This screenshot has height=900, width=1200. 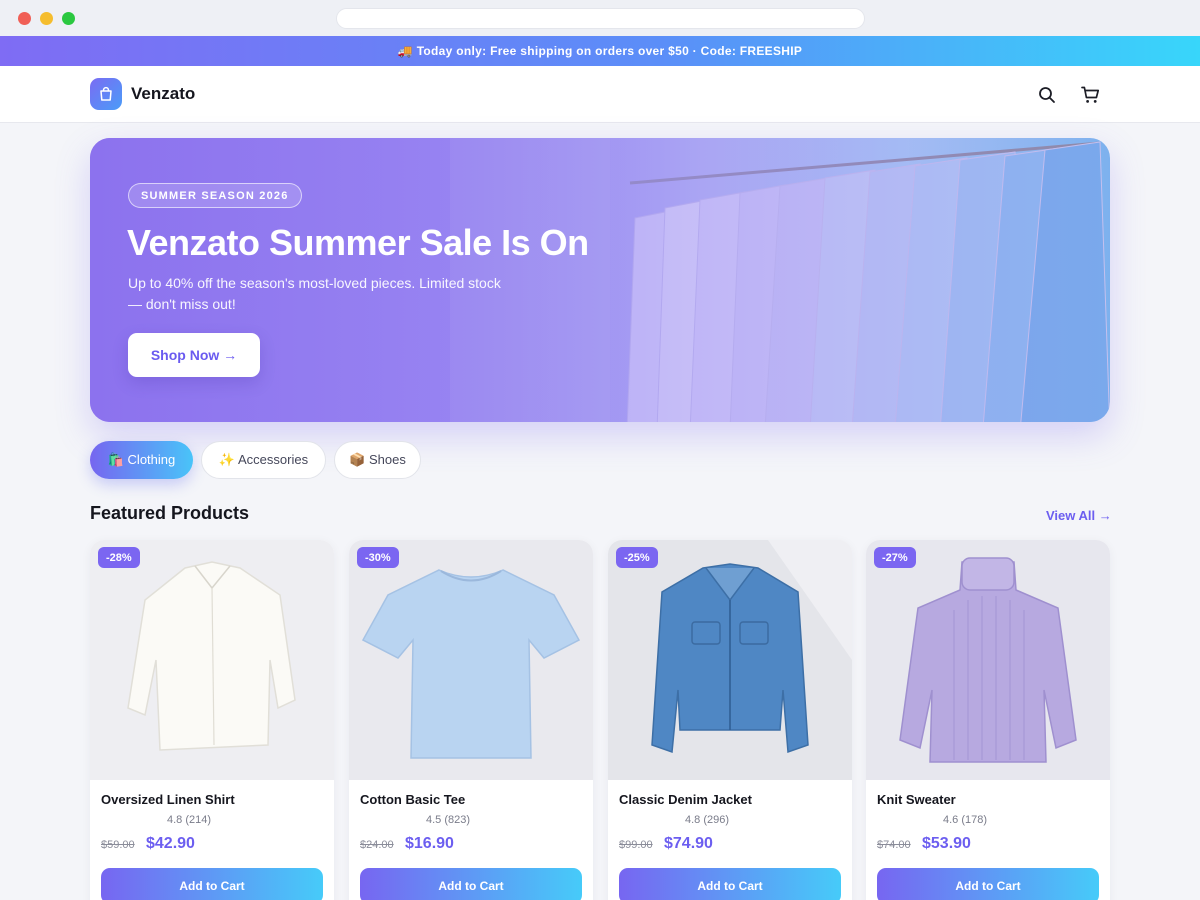 I want to click on cart-button, so click(x=1090, y=95).